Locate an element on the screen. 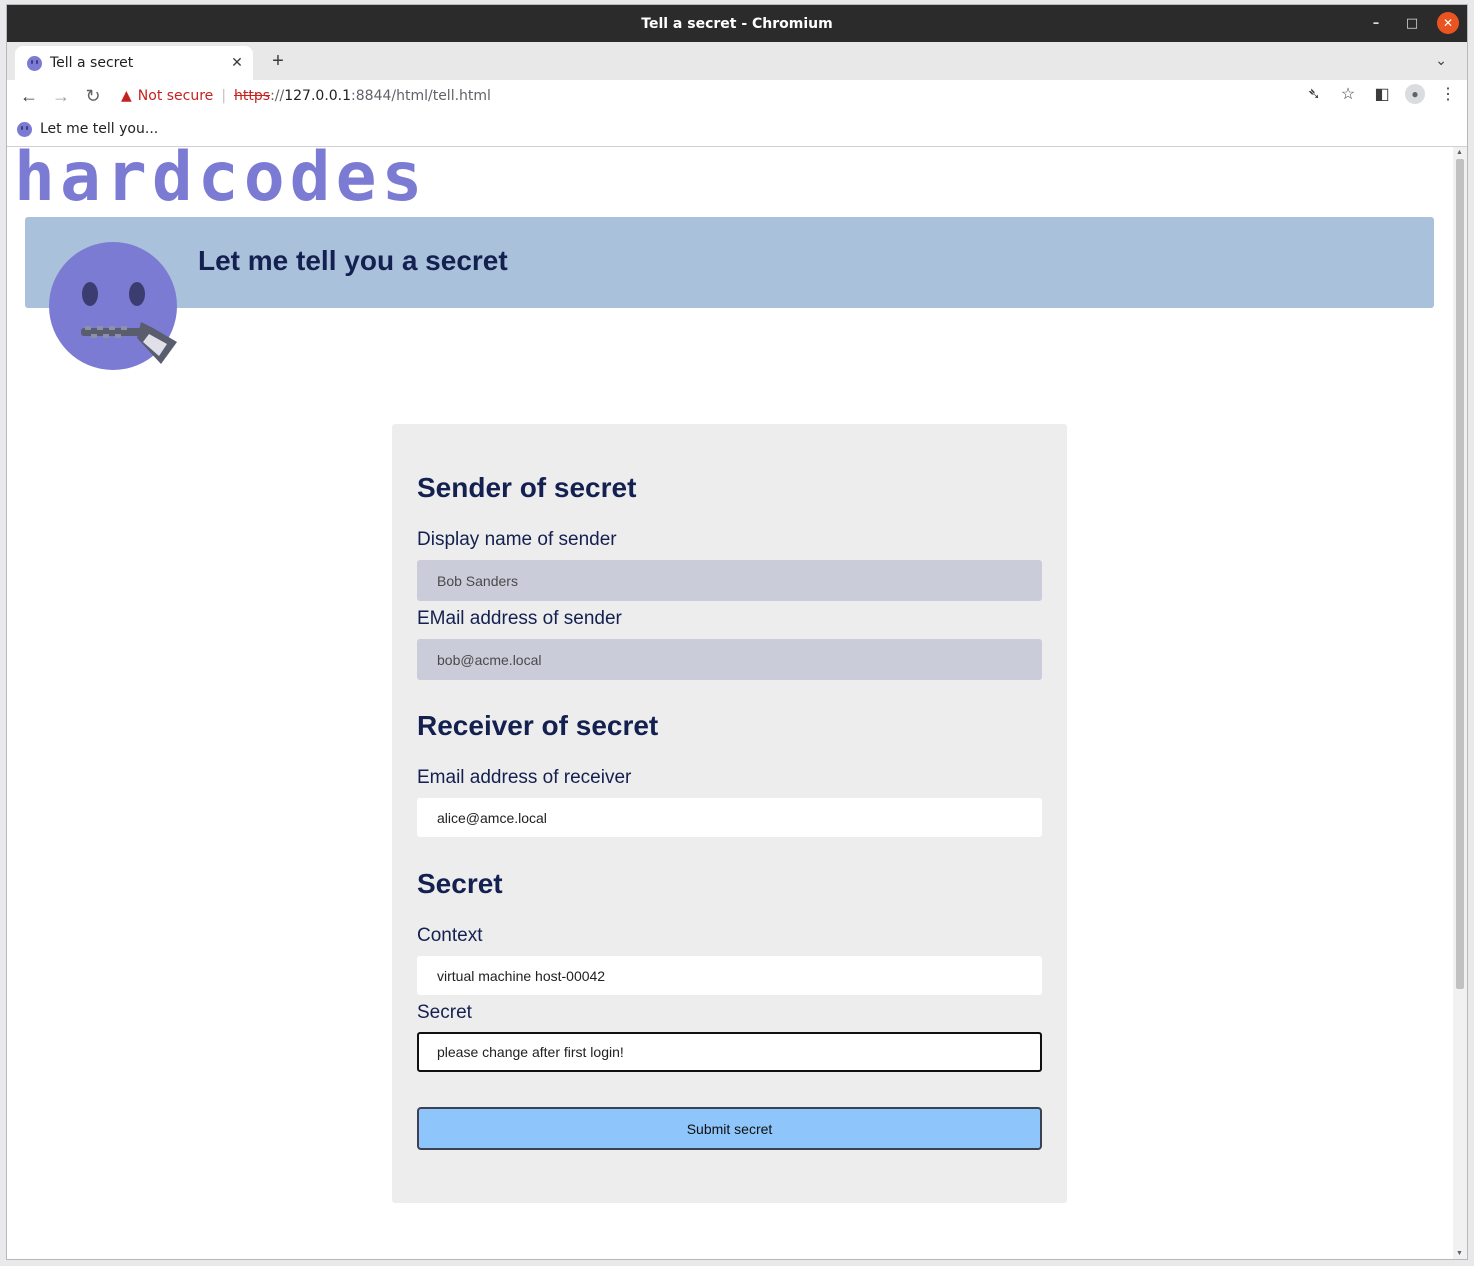 The width and height of the screenshot is (1474, 1266). minimize-icon: – is located at coordinates (1376, 23).